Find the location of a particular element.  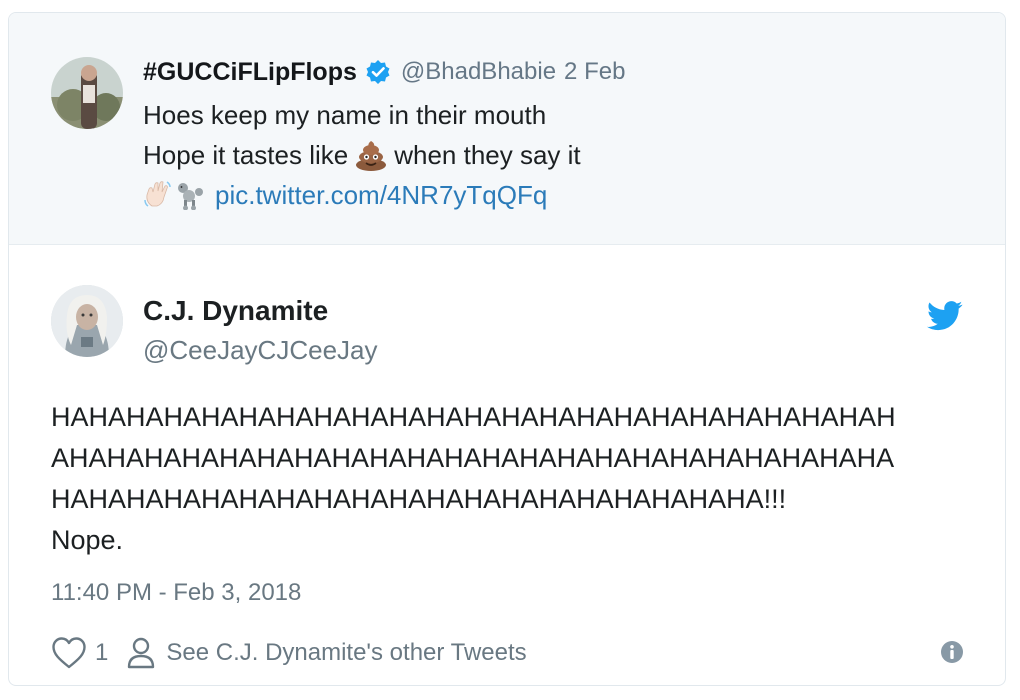

like-count: 1 is located at coordinates (102, 652).